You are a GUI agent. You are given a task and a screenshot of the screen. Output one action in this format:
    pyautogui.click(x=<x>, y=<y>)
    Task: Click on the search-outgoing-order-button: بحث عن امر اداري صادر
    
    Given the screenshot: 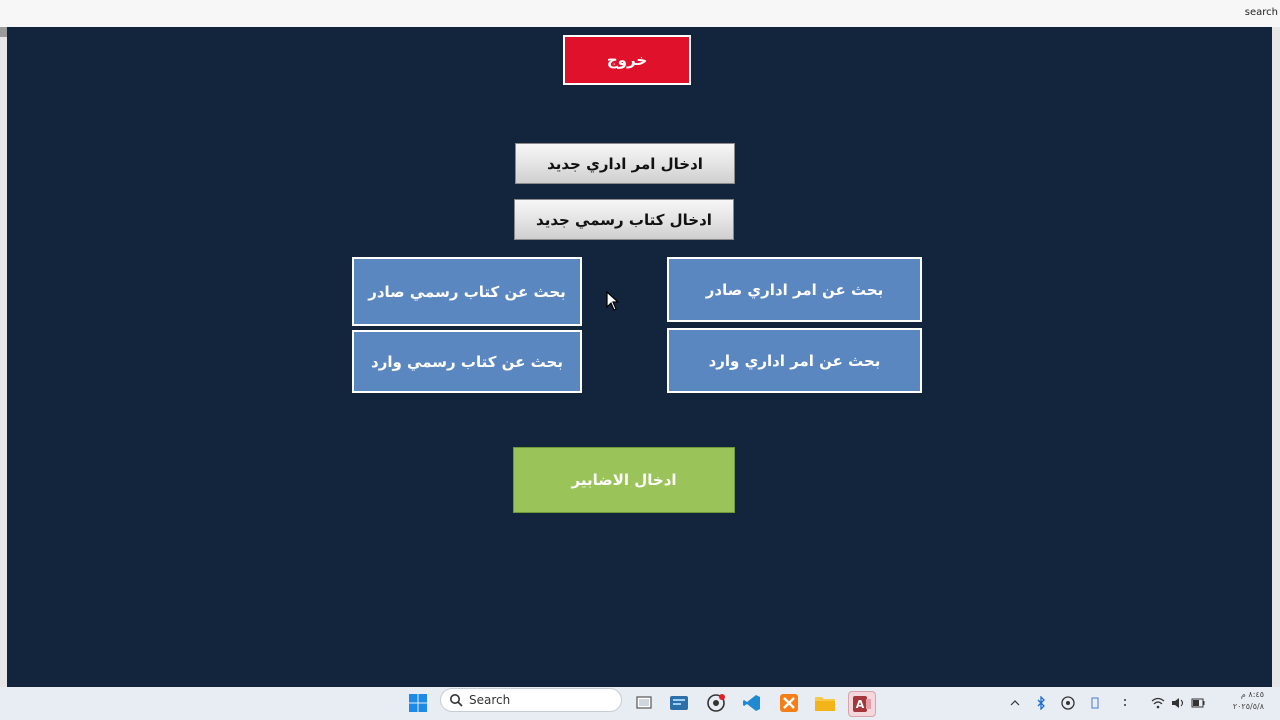 What is the action you would take?
    pyautogui.click(x=794, y=289)
    